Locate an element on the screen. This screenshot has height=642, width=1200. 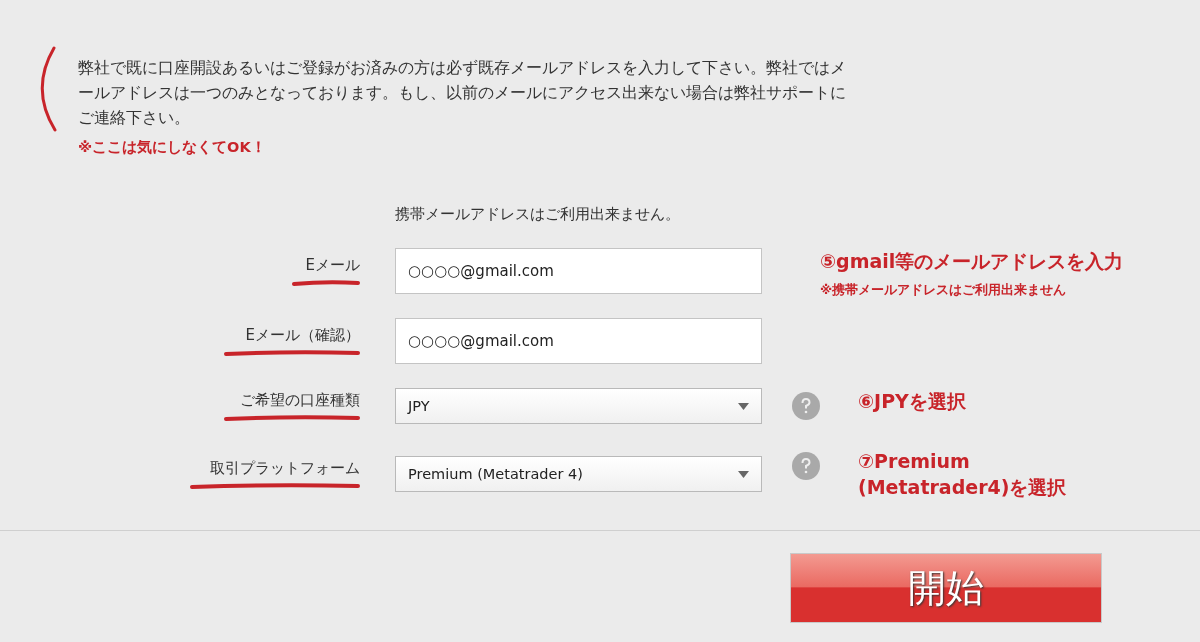
field-label: Eメール is located at coordinates (332, 265).